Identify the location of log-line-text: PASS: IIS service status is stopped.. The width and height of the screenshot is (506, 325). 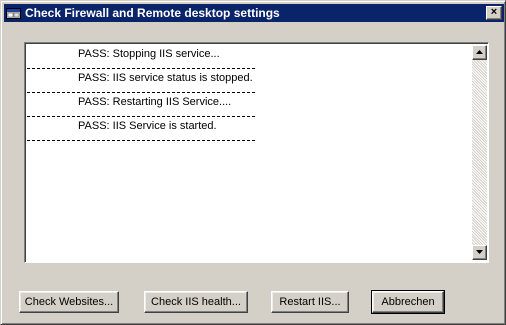
(165, 78).